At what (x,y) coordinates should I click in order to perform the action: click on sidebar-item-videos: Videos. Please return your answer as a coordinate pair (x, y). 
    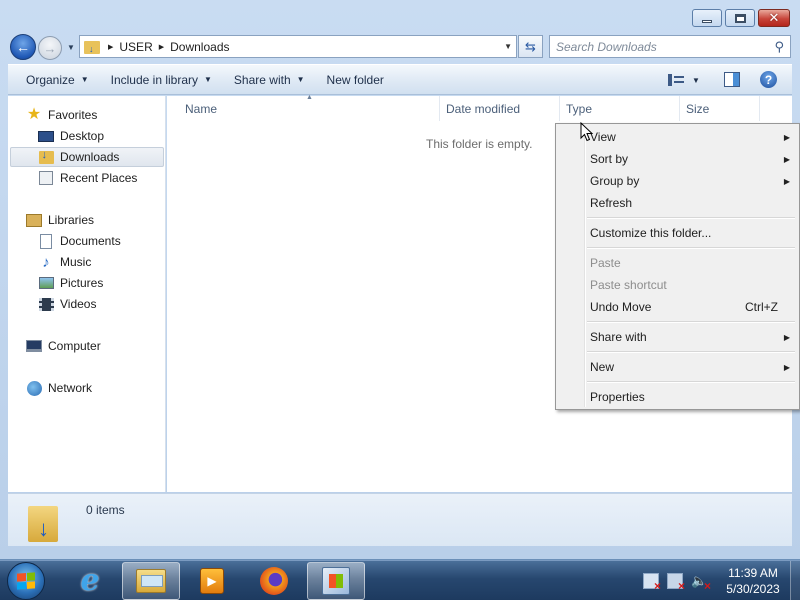
    Looking at the image, I should click on (67, 304).